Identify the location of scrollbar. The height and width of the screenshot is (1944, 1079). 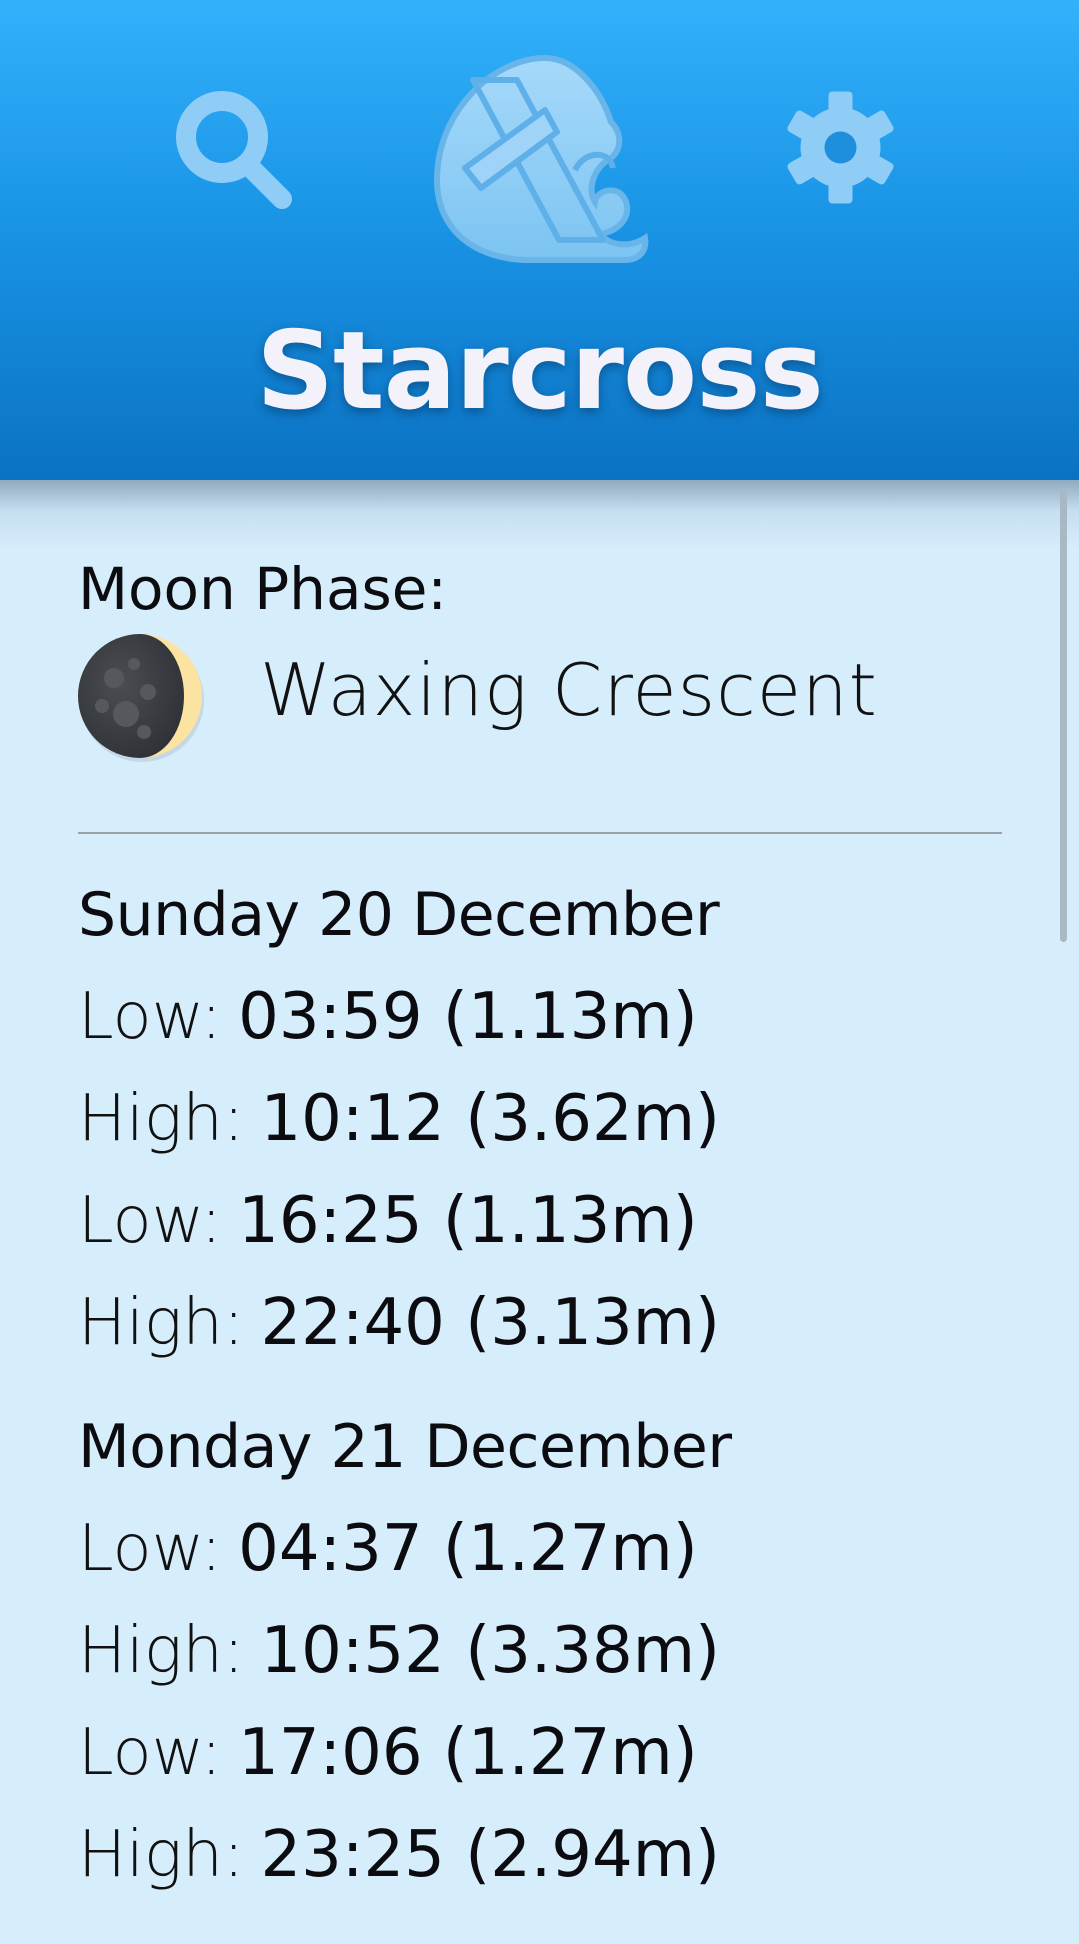
(1063, 716).